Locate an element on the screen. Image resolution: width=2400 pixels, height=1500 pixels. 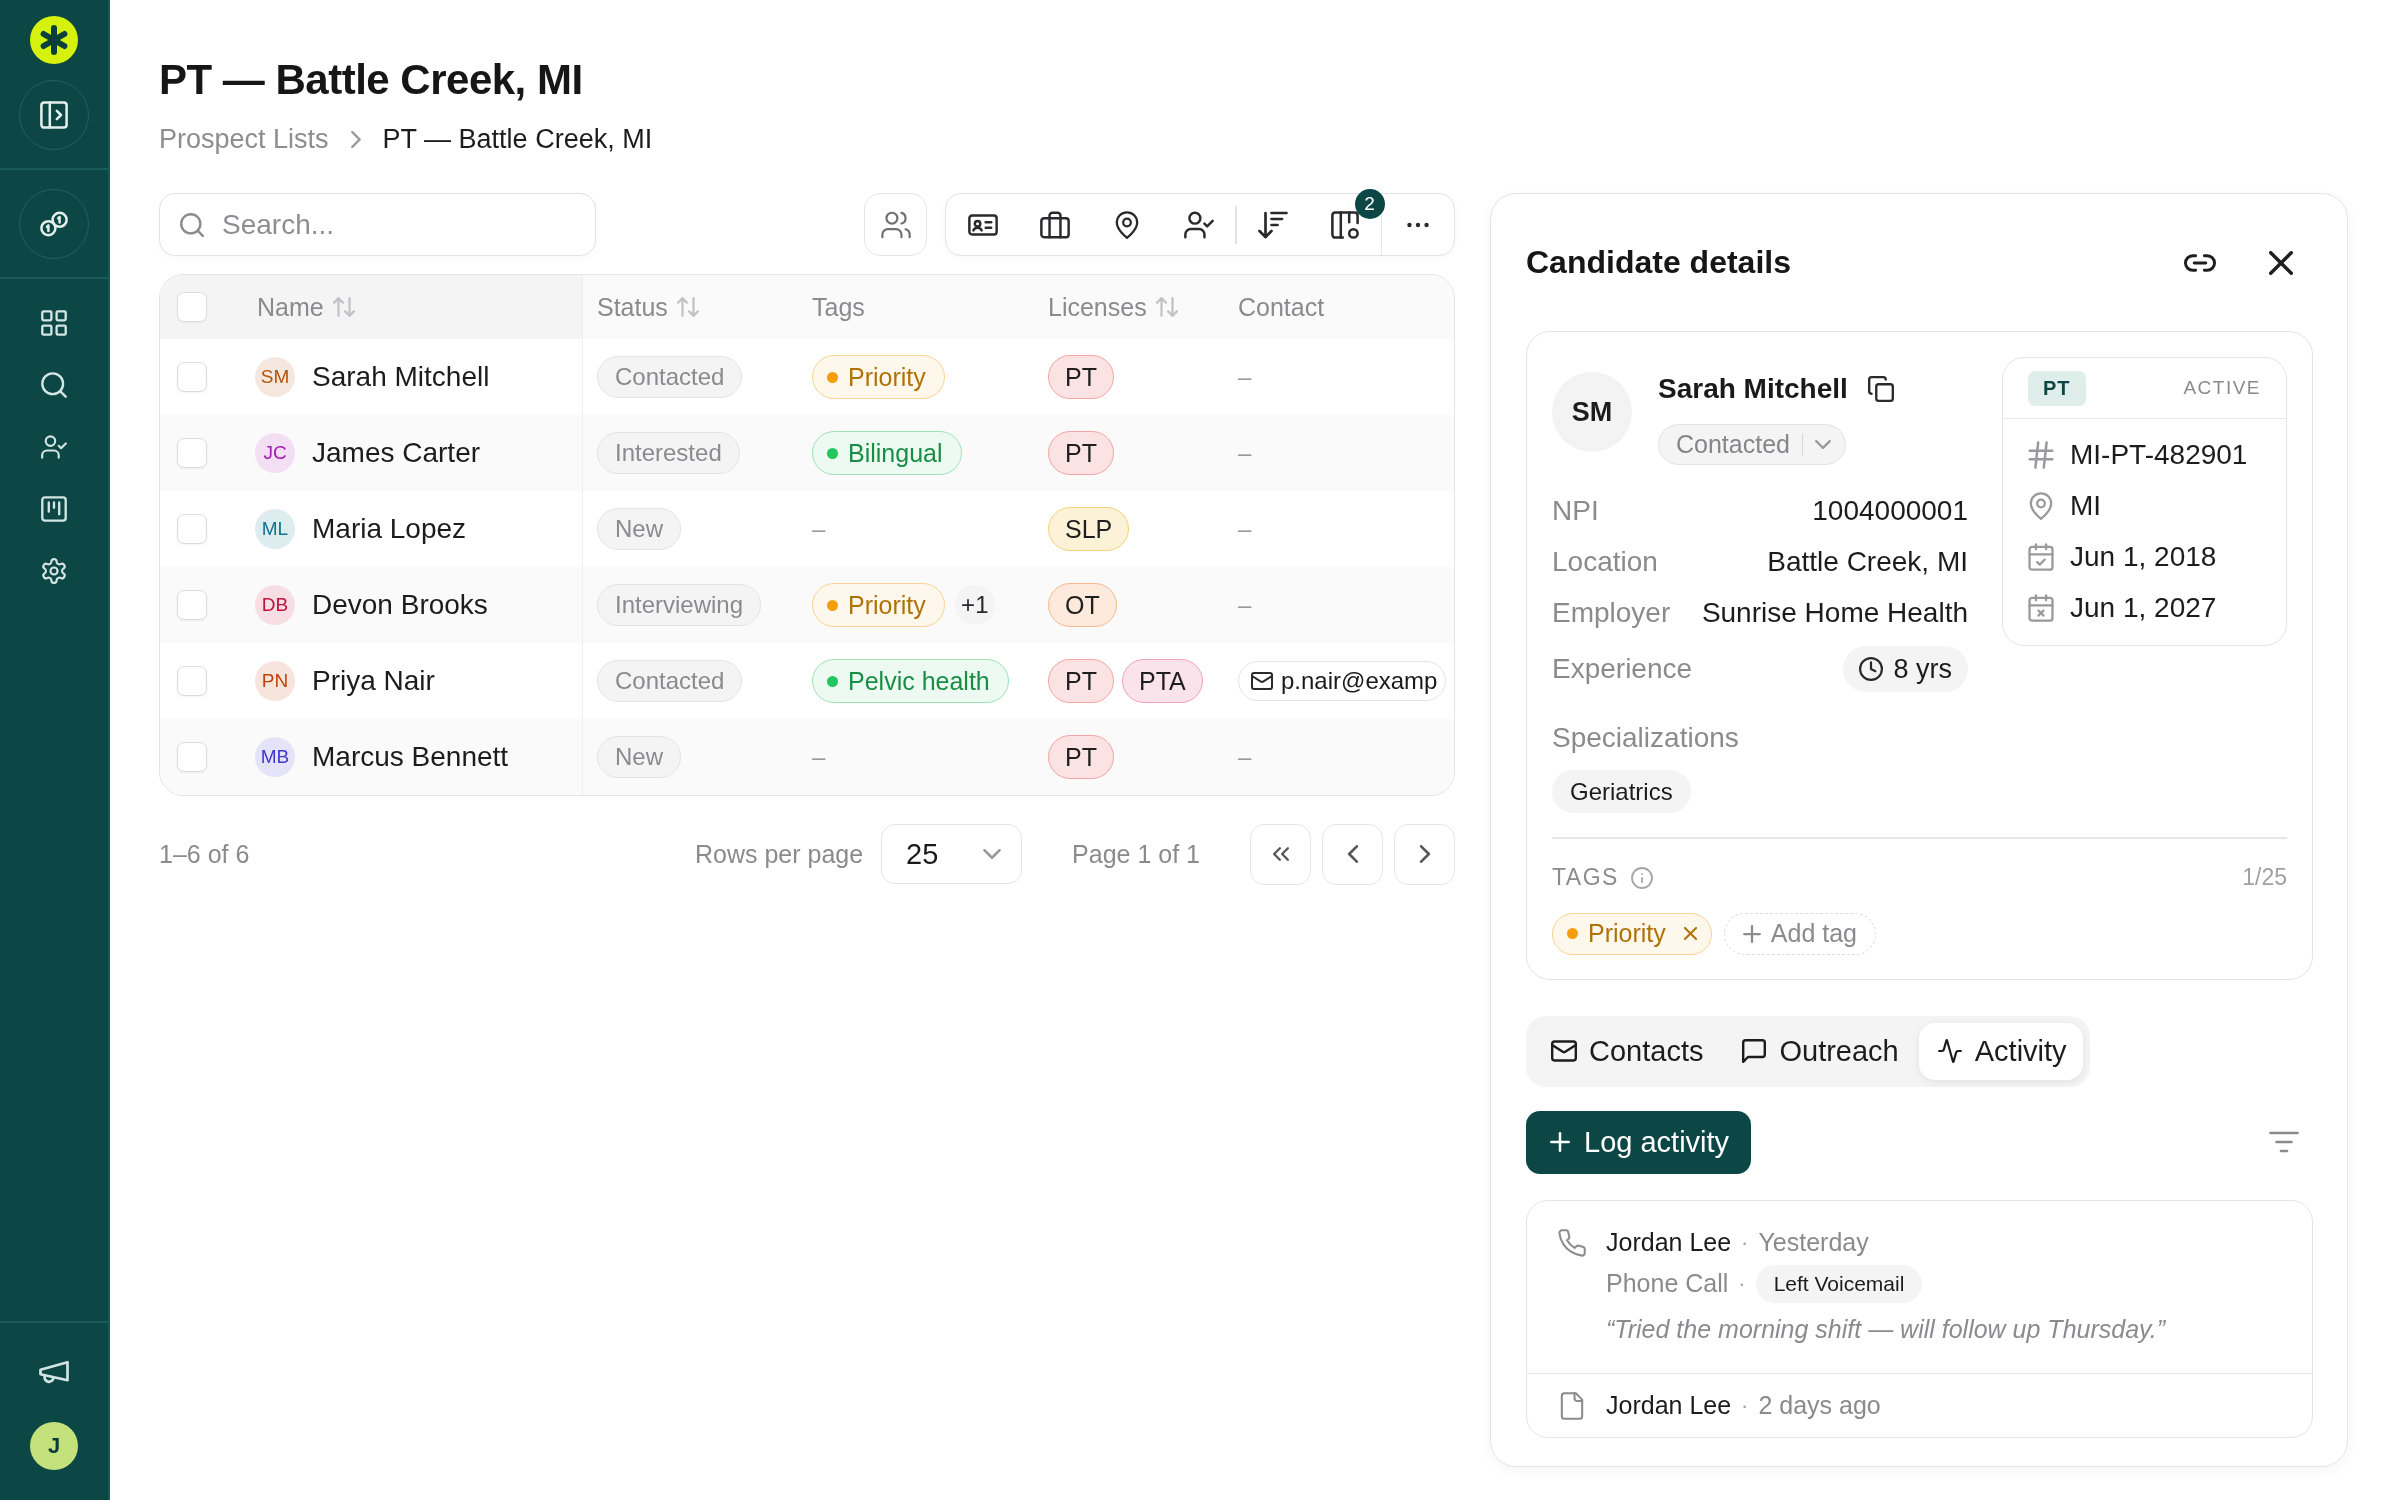
board-icon is located at coordinates (54, 509).